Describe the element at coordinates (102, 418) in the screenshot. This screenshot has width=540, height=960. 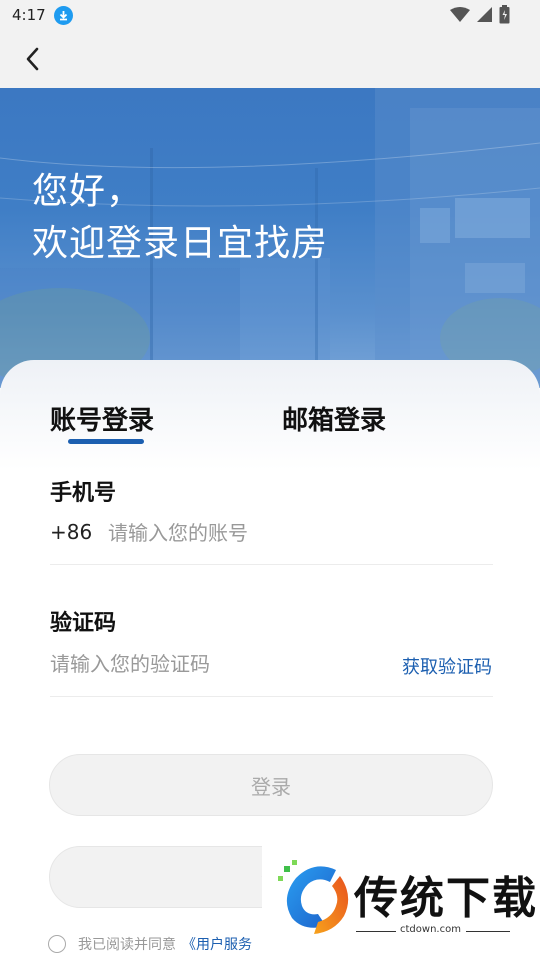
I see `tab-account-login: 账号登录` at that location.